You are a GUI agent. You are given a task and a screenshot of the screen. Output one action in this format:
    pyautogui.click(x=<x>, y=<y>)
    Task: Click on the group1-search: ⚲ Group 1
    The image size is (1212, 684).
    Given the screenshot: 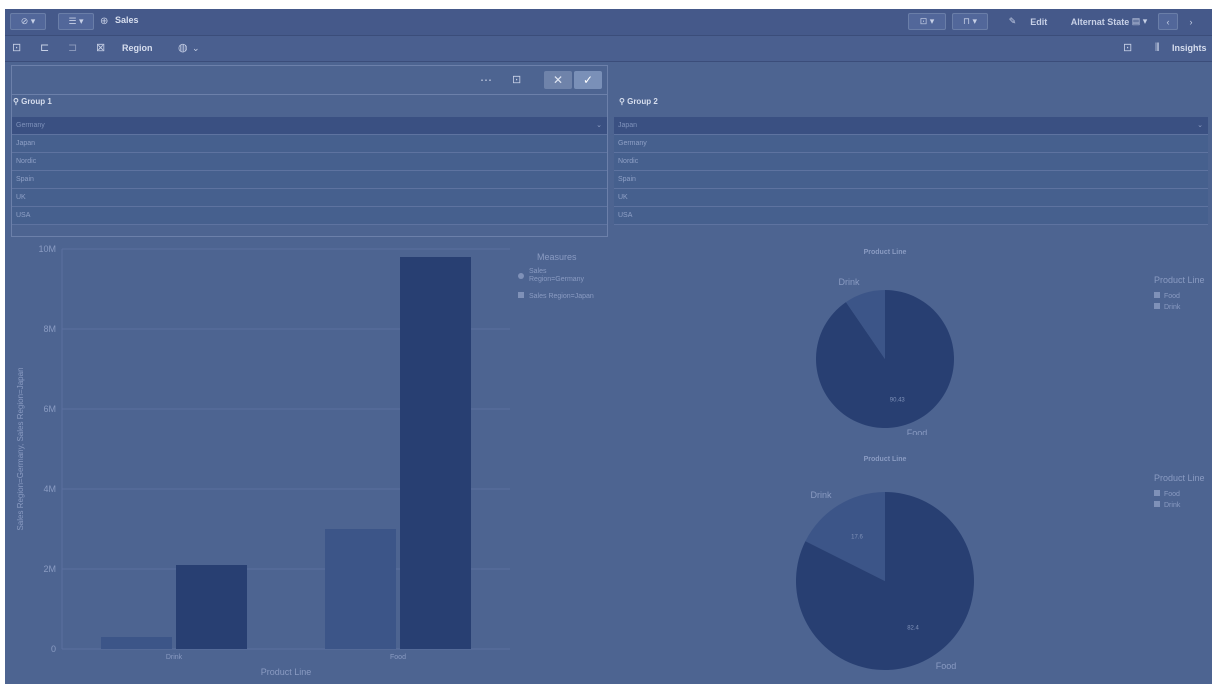 What is the action you would take?
    pyautogui.click(x=32, y=102)
    